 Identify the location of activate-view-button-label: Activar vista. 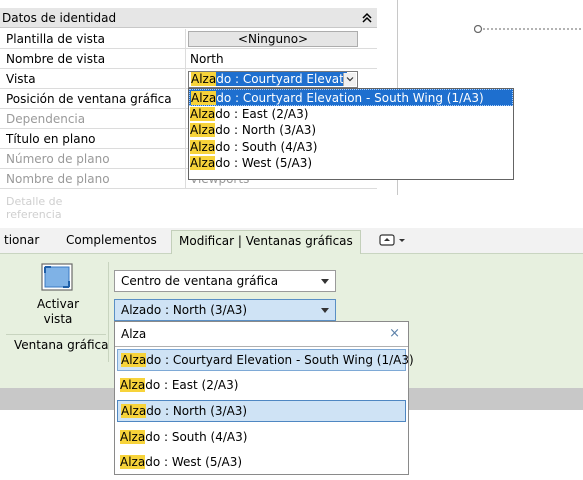
(58, 312).